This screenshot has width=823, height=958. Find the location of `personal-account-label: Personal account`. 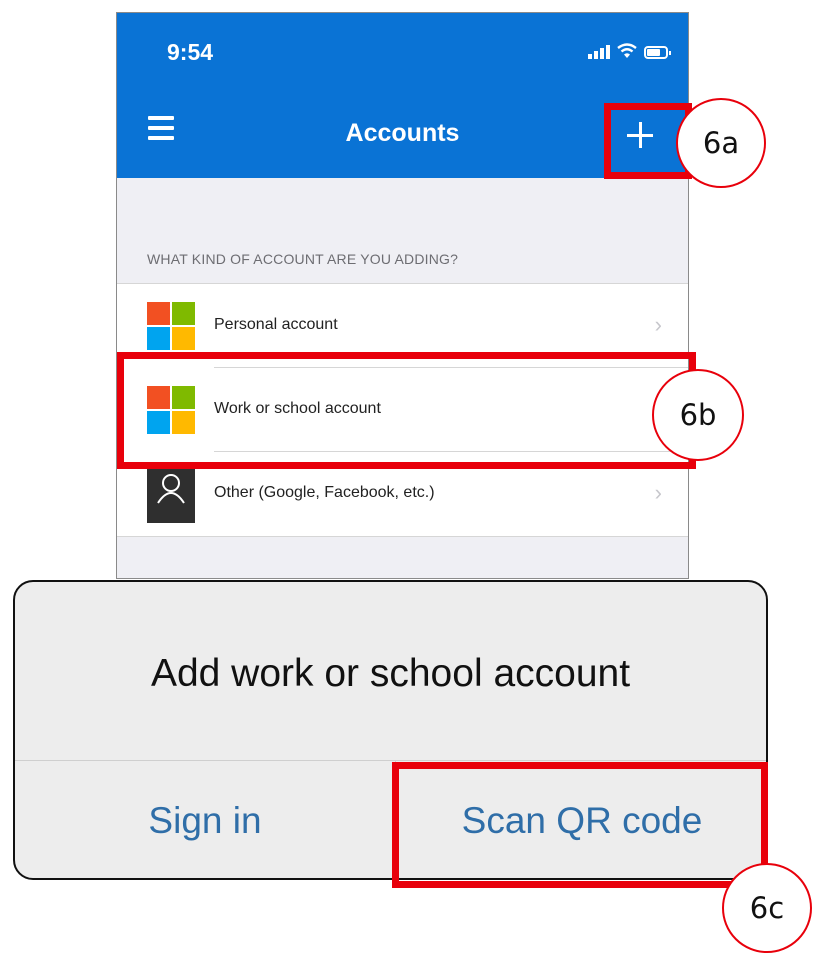

personal-account-label: Personal account is located at coordinates (276, 324).